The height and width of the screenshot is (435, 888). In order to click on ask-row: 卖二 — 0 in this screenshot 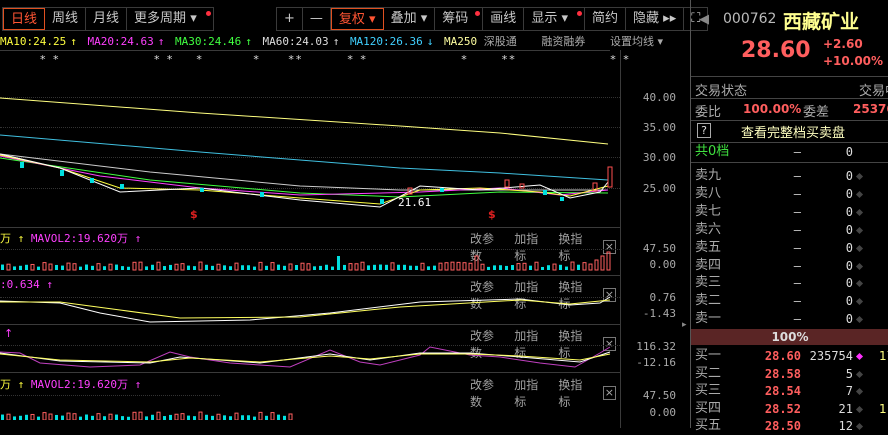, I will do `click(791, 301)`.